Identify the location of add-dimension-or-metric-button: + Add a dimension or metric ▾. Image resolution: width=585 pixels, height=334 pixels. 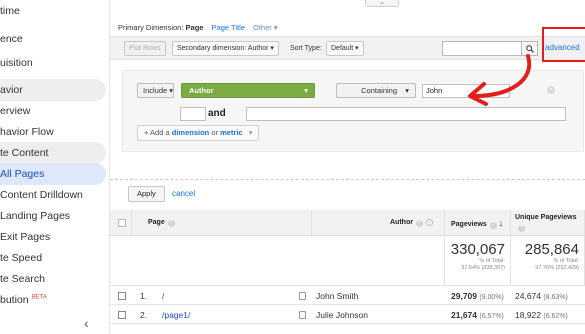
(198, 133).